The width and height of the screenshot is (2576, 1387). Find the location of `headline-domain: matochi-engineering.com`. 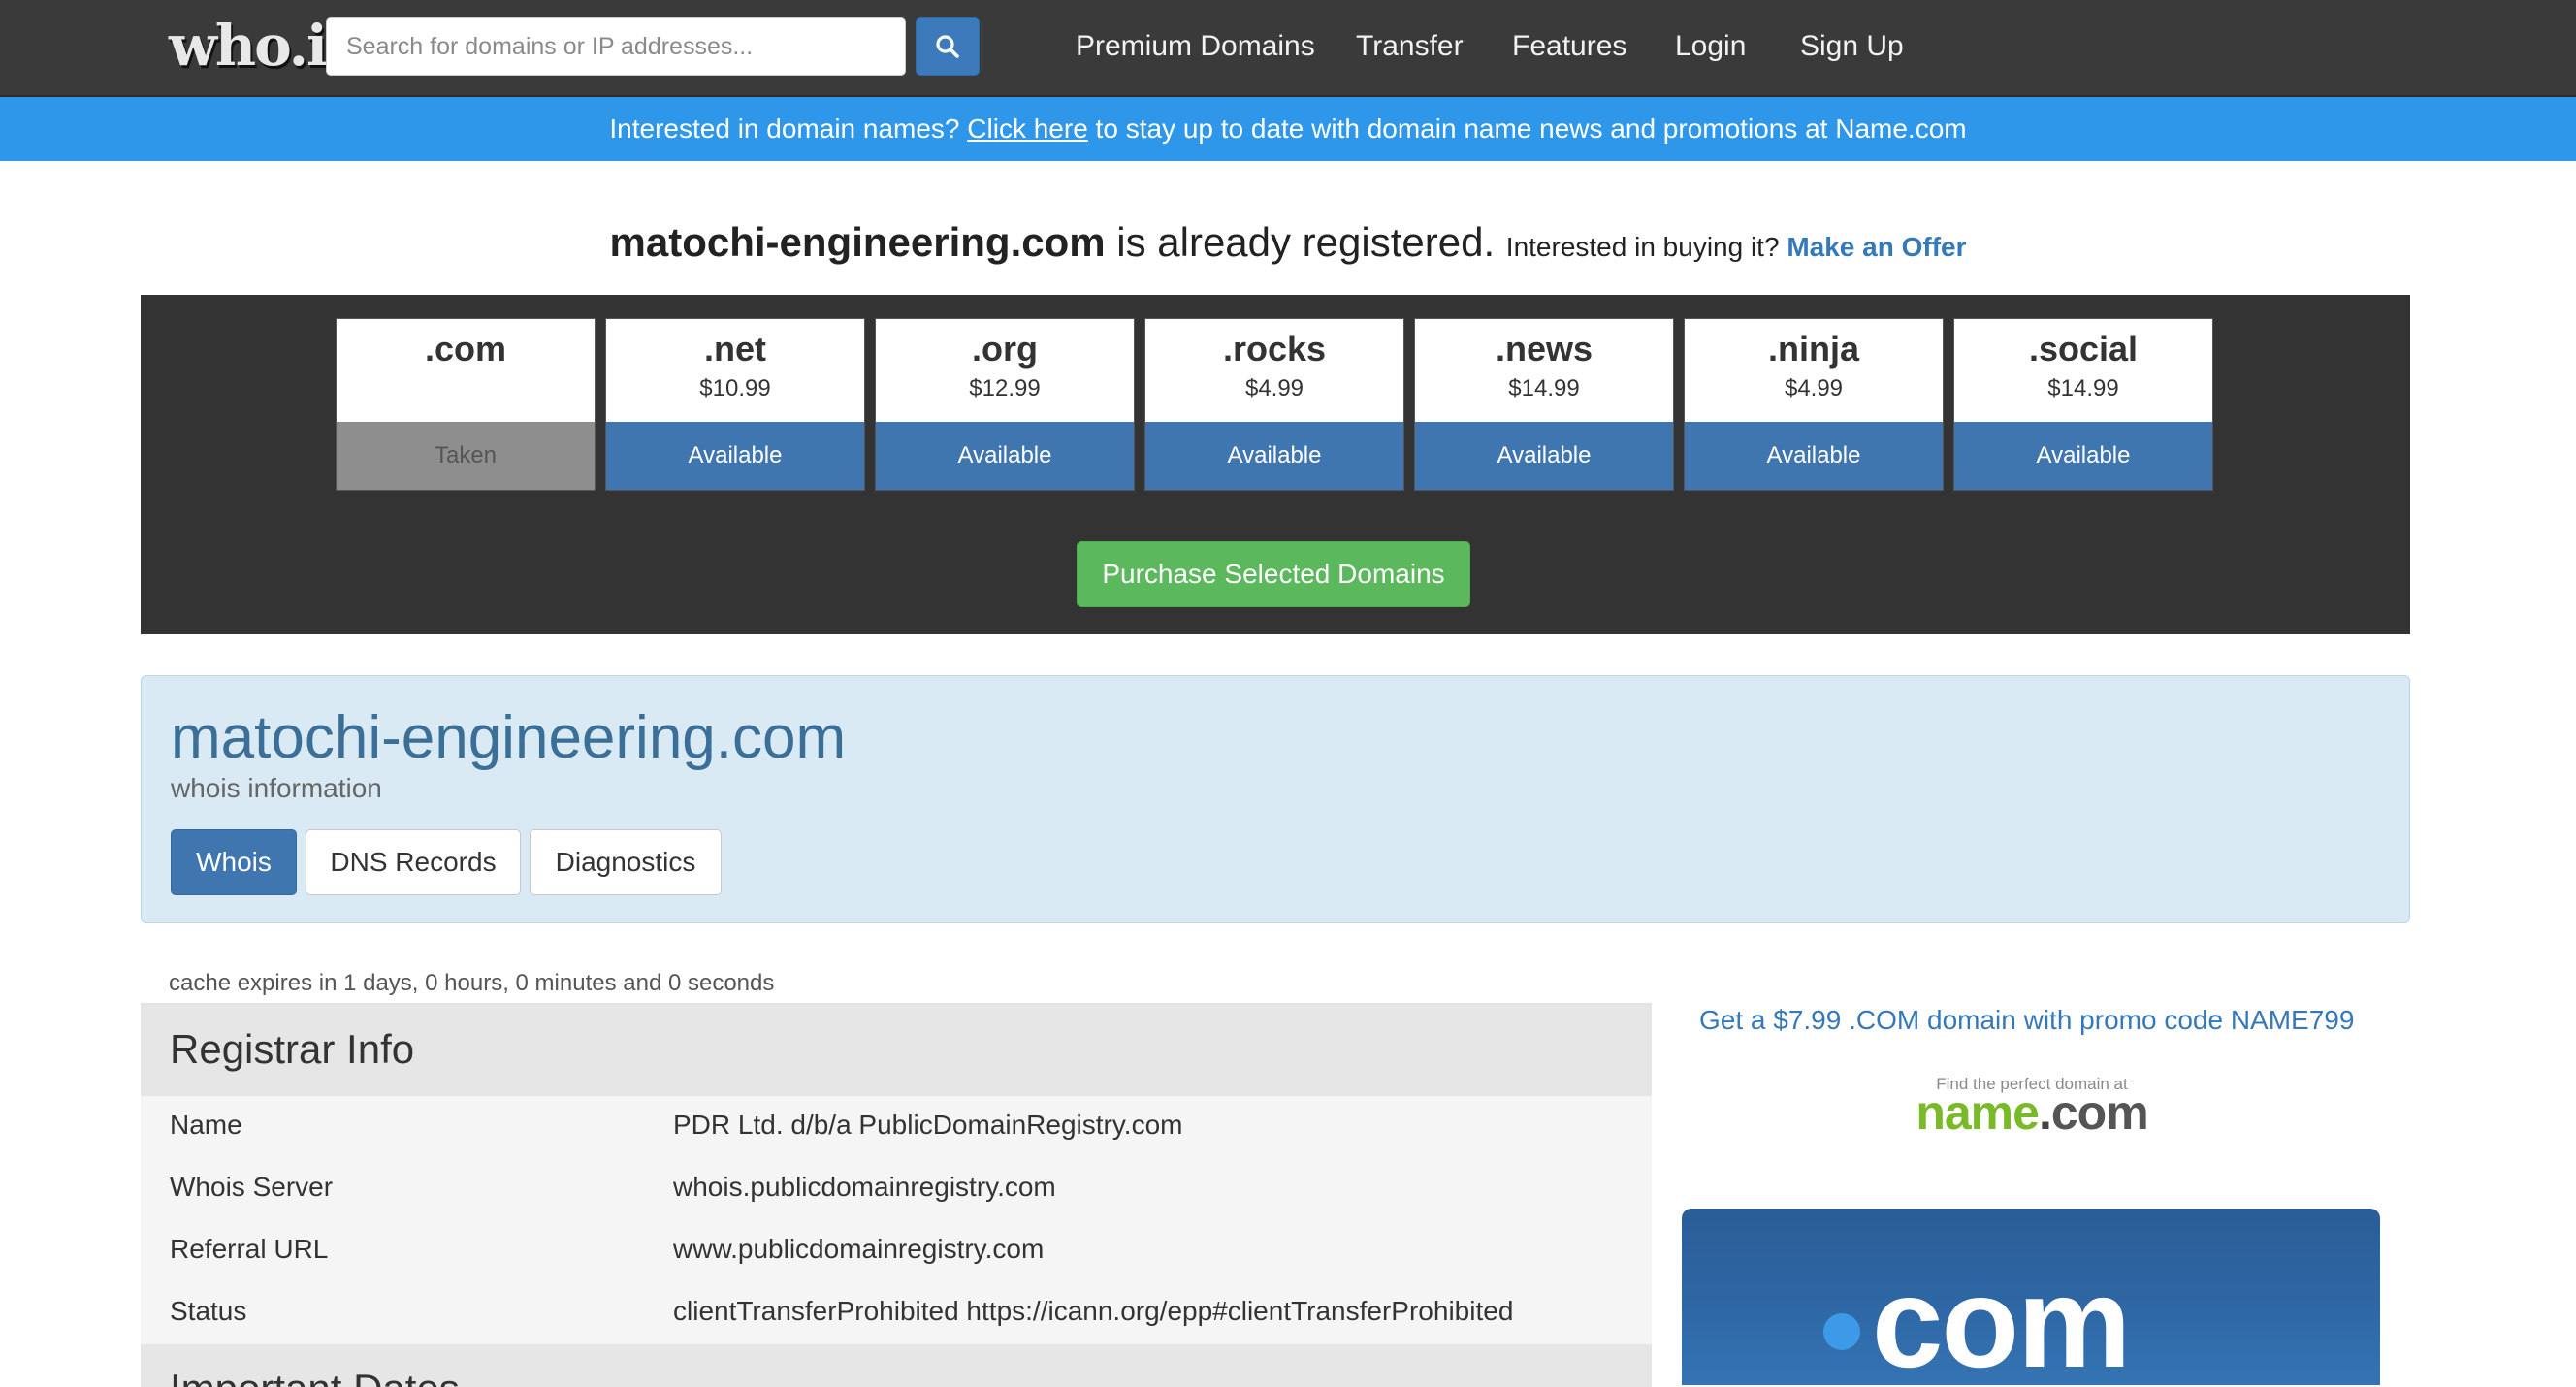

headline-domain: matochi-engineering.com is located at coordinates (857, 242).